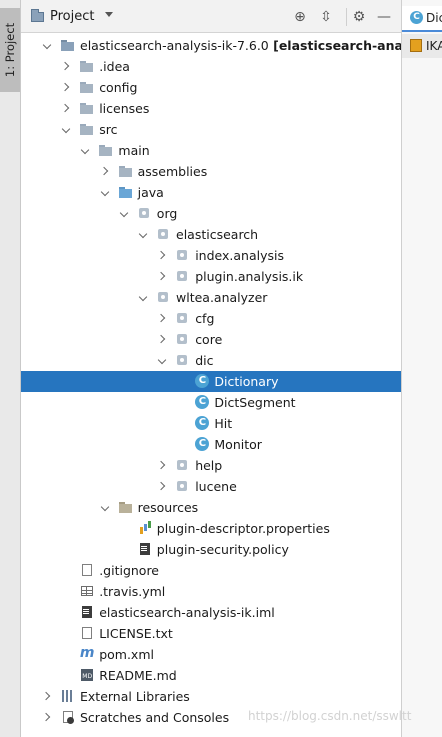  What do you see at coordinates (211, 696) in the screenshot?
I see `tree-row-external-libraries: External Libraries` at bounding box center [211, 696].